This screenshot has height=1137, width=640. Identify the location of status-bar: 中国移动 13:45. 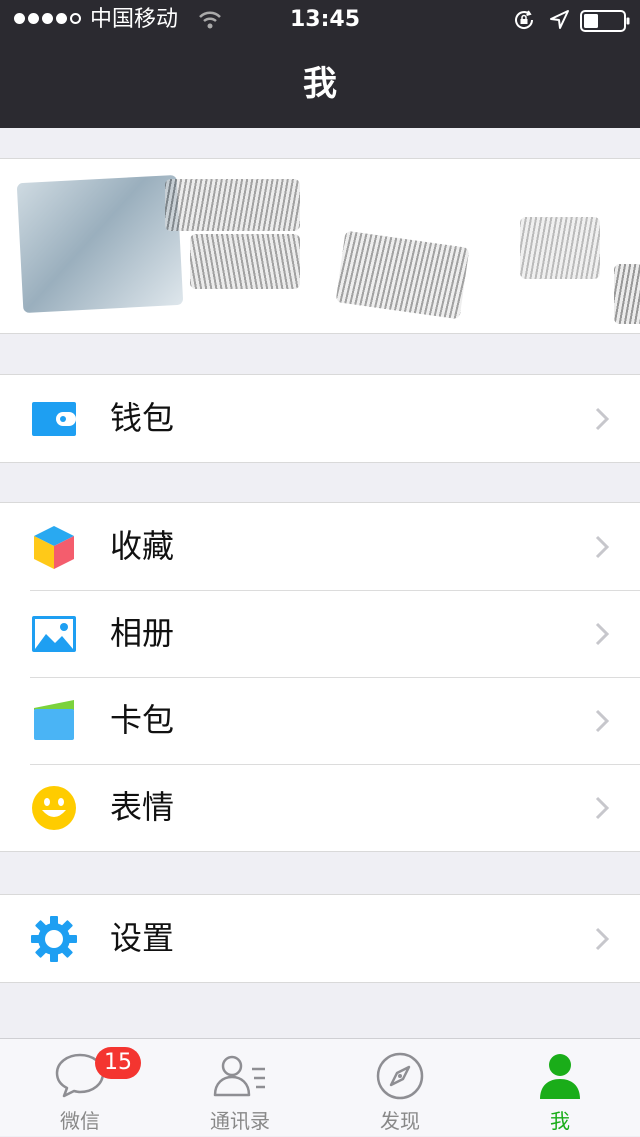
(320, 20).